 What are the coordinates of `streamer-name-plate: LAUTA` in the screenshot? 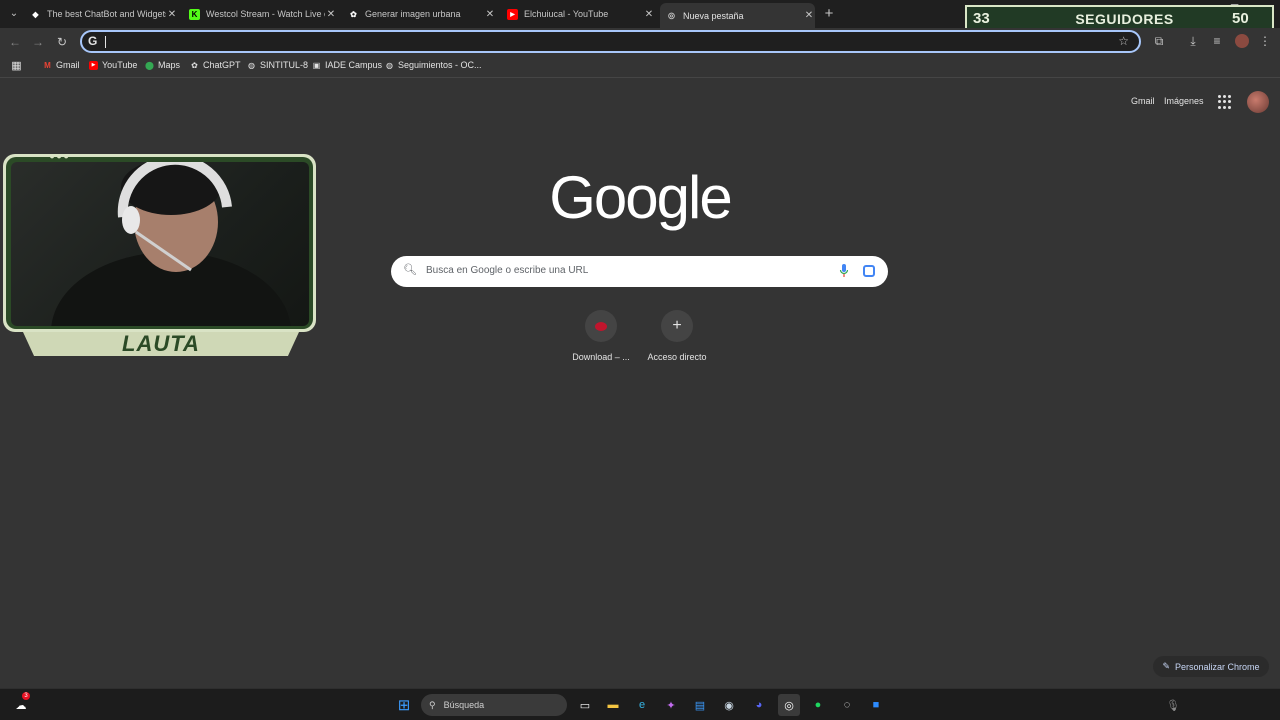 It's located at (161, 344).